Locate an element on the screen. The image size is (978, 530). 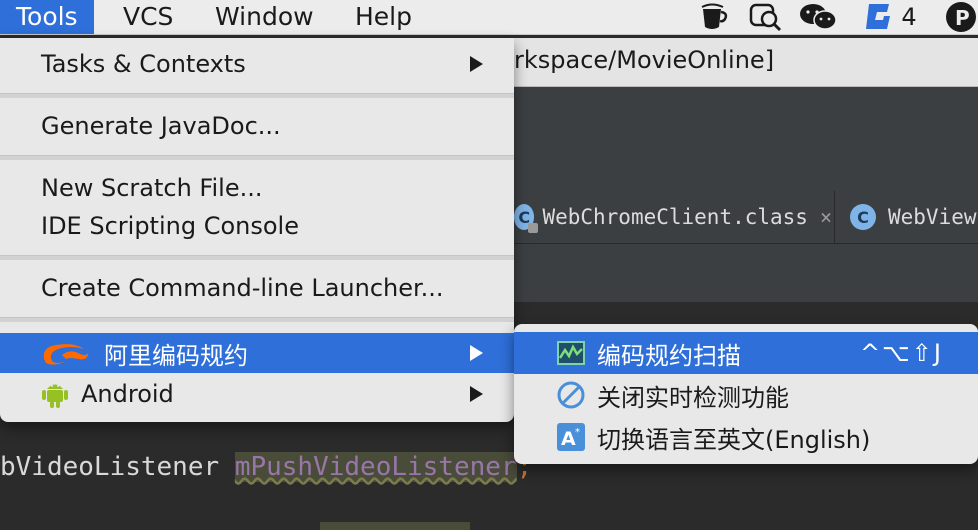
menu-item-label: Android is located at coordinates (127, 394).